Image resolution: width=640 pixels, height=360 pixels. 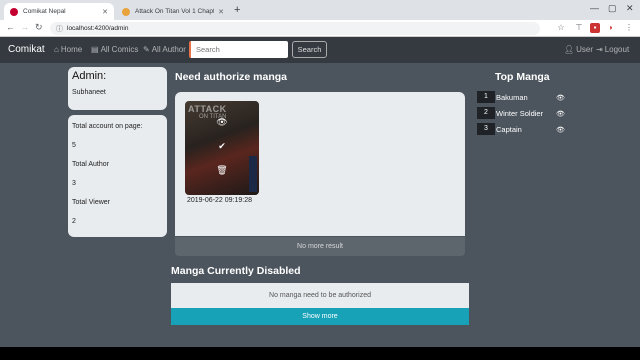 I want to click on top-manga-name: Winter Soldier, so click(x=520, y=113).